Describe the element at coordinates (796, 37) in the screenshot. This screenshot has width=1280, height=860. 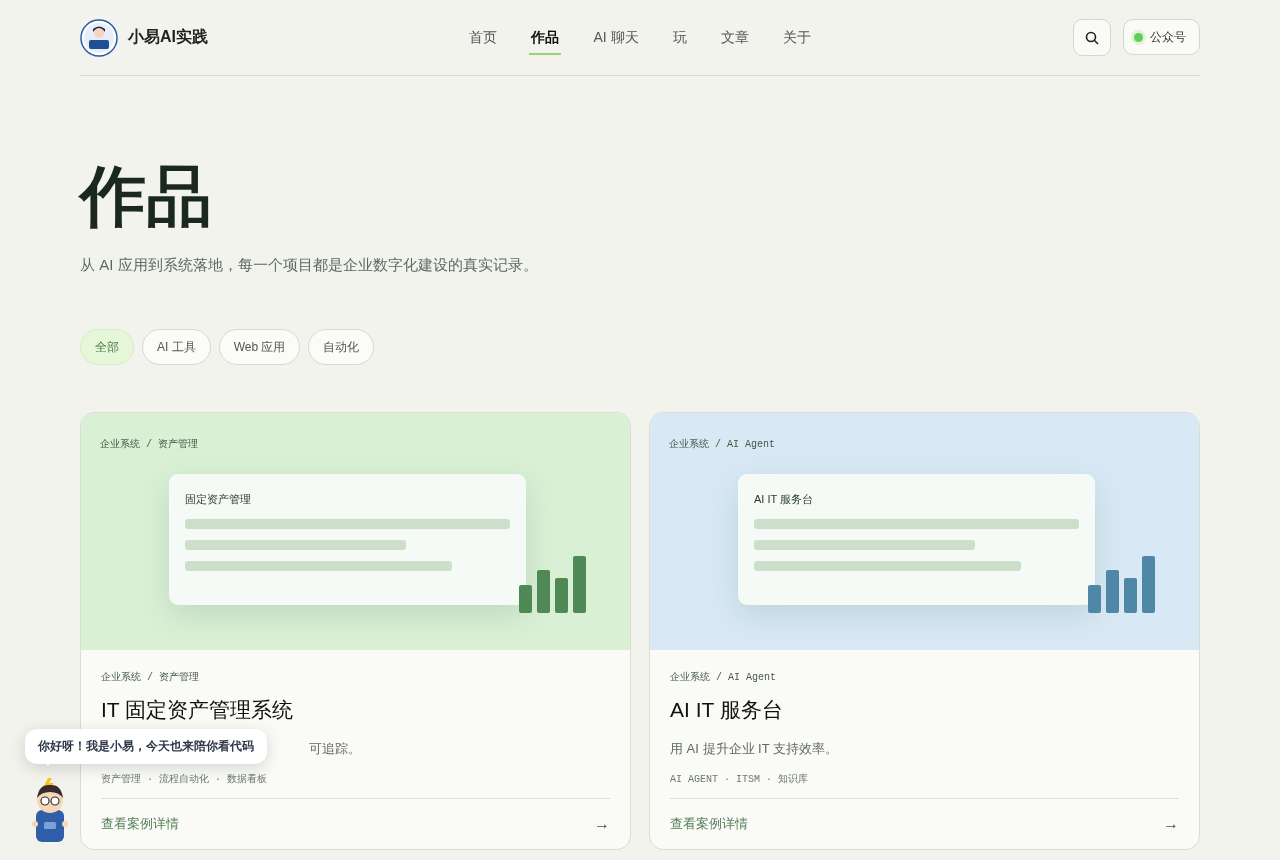
I see `nav-link: 关于` at that location.